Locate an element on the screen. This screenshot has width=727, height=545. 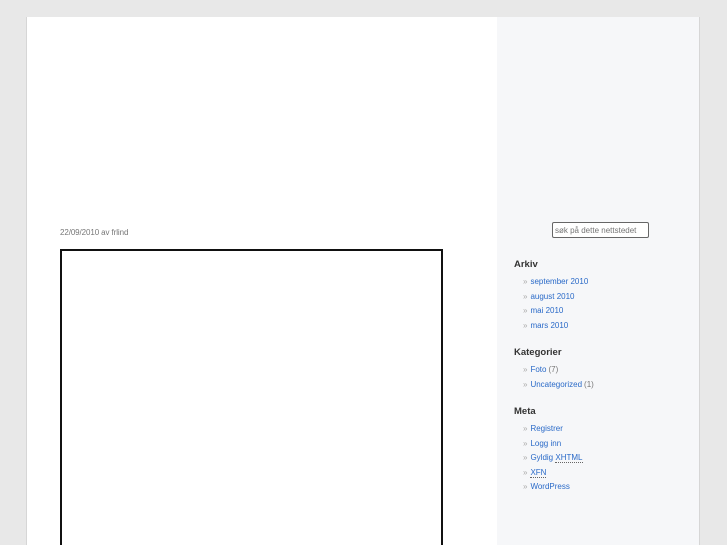
list-item: » Gyldig XHTML is located at coordinates (553, 458).